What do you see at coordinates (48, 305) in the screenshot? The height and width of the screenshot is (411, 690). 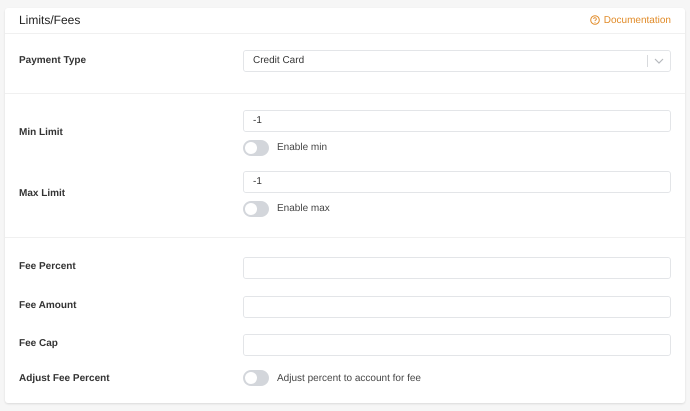 I see `field-label: Fee Amount` at bounding box center [48, 305].